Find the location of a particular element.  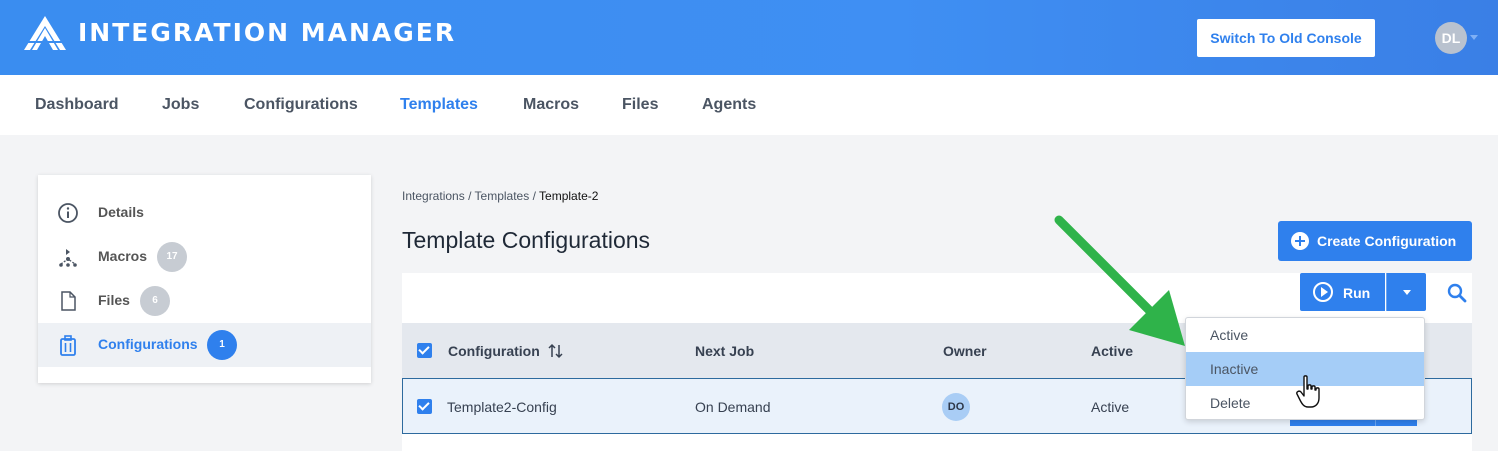

run-dropdown-toggle is located at coordinates (1406, 292).